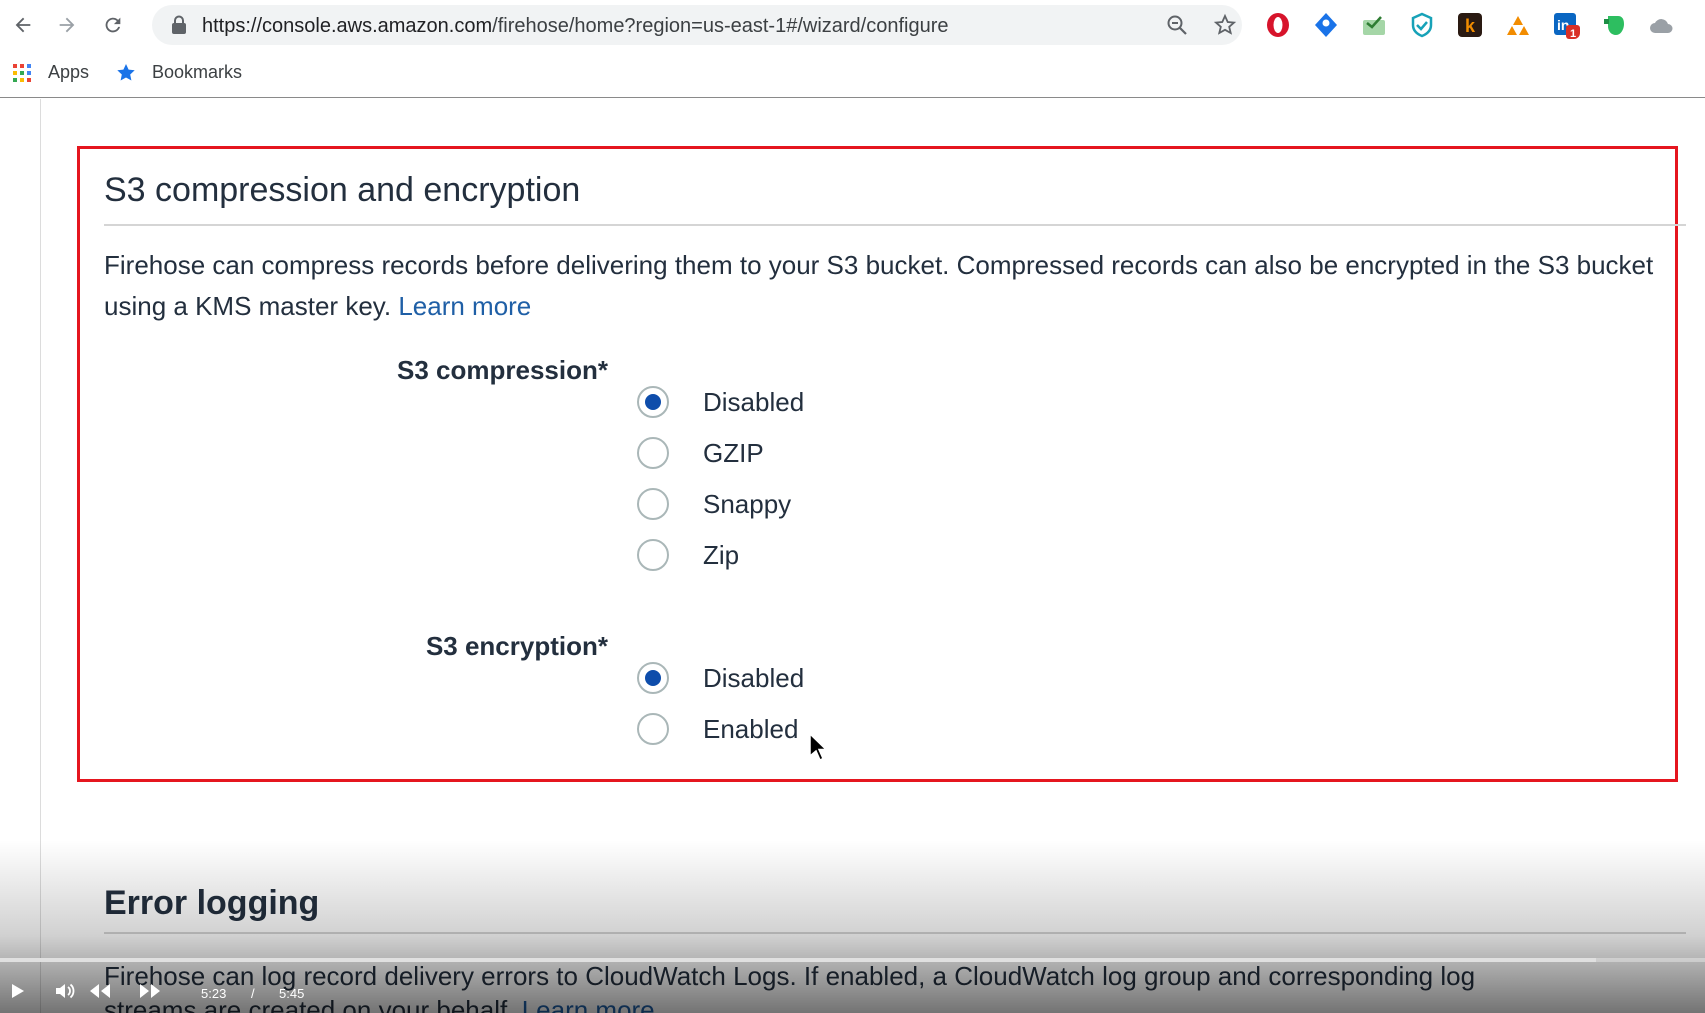 This screenshot has width=1705, height=1013. Describe the element at coordinates (1326, 25) in the screenshot. I see `location-pin-extension-icon` at that location.